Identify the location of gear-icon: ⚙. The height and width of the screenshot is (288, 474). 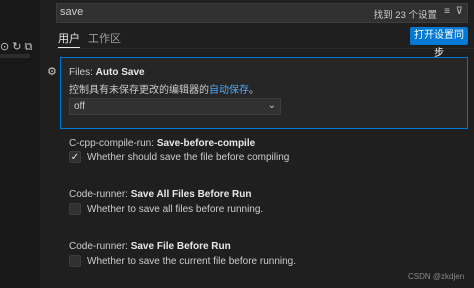
(52, 71).